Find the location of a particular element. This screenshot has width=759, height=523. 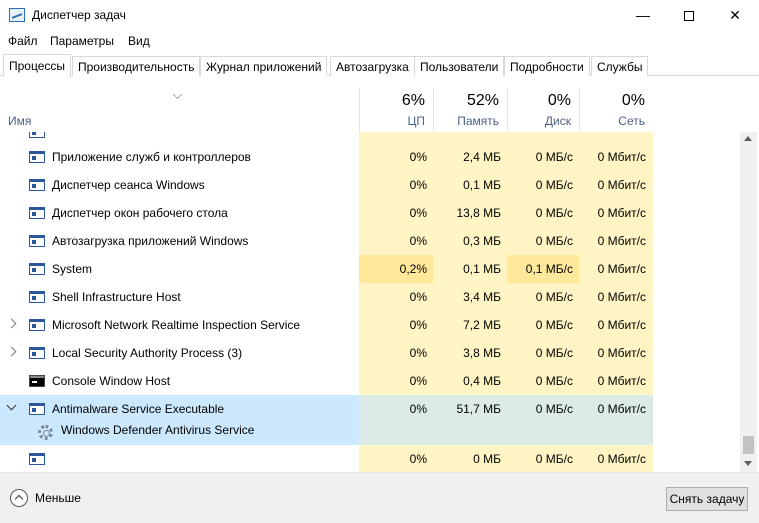

window-title: Диспетчер задач is located at coordinates (79, 15).